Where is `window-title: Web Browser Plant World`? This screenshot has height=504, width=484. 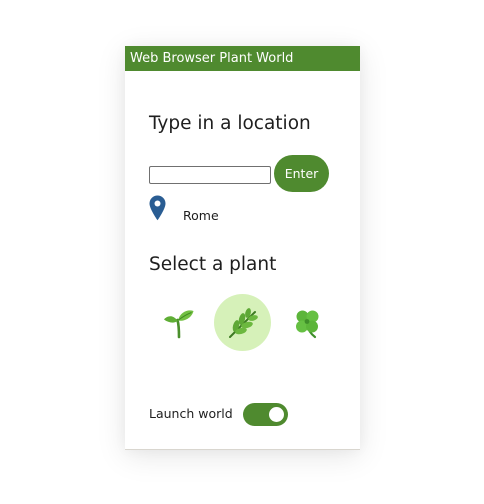
window-title: Web Browser Plant World is located at coordinates (242, 58).